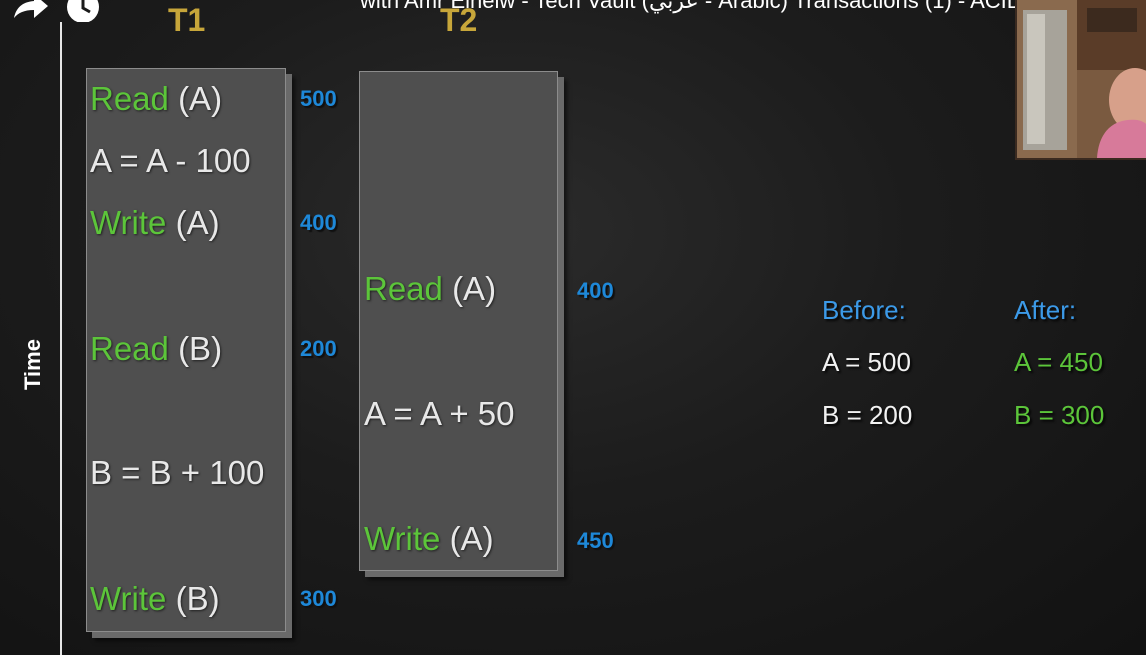 The height and width of the screenshot is (655, 1146). Describe the element at coordinates (866, 362) in the screenshot. I see `before-value-a: A = 500` at that location.